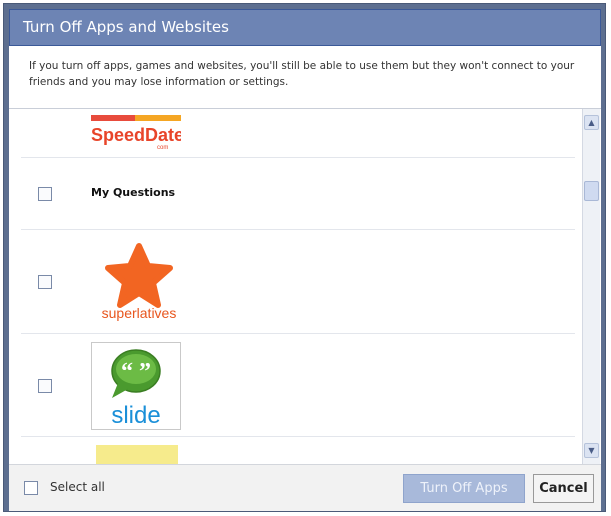  I want to click on superlatives-logo-art: superlatives, so click(139, 282).